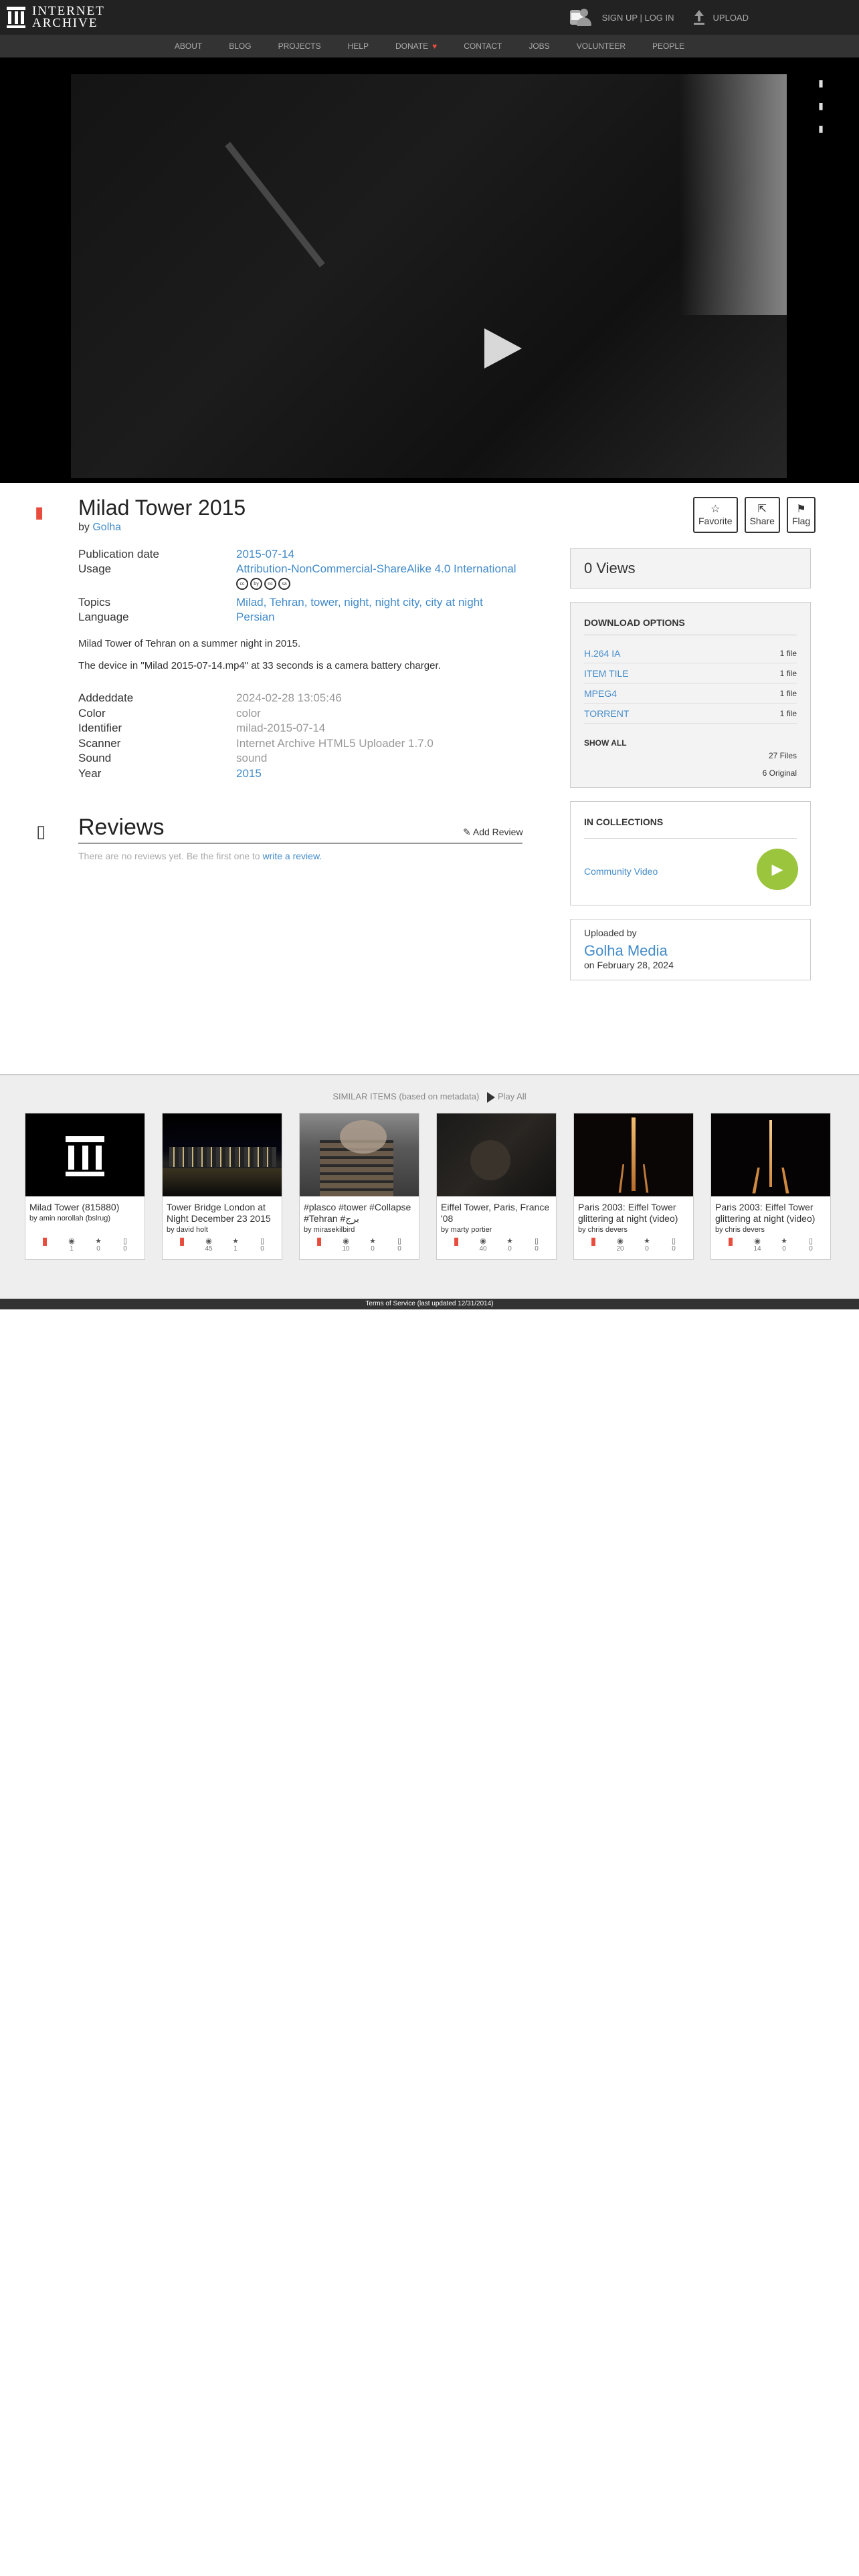 The height and width of the screenshot is (2576, 859). What do you see at coordinates (606, 713) in the screenshot?
I see `download-torrent-link: TORRENT` at bounding box center [606, 713].